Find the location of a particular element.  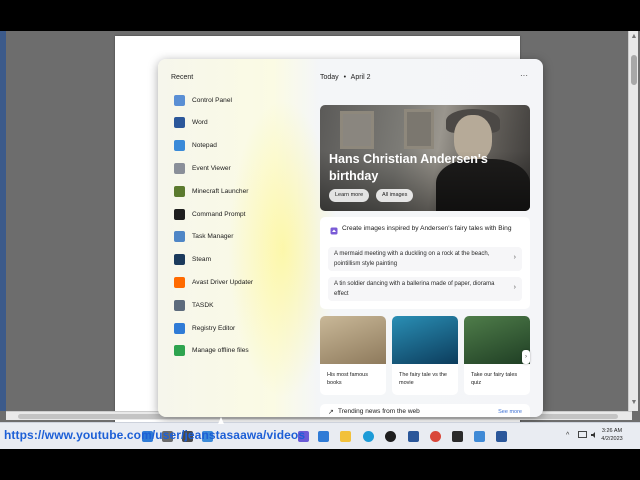

left-window-edge is located at coordinates (3, 221).